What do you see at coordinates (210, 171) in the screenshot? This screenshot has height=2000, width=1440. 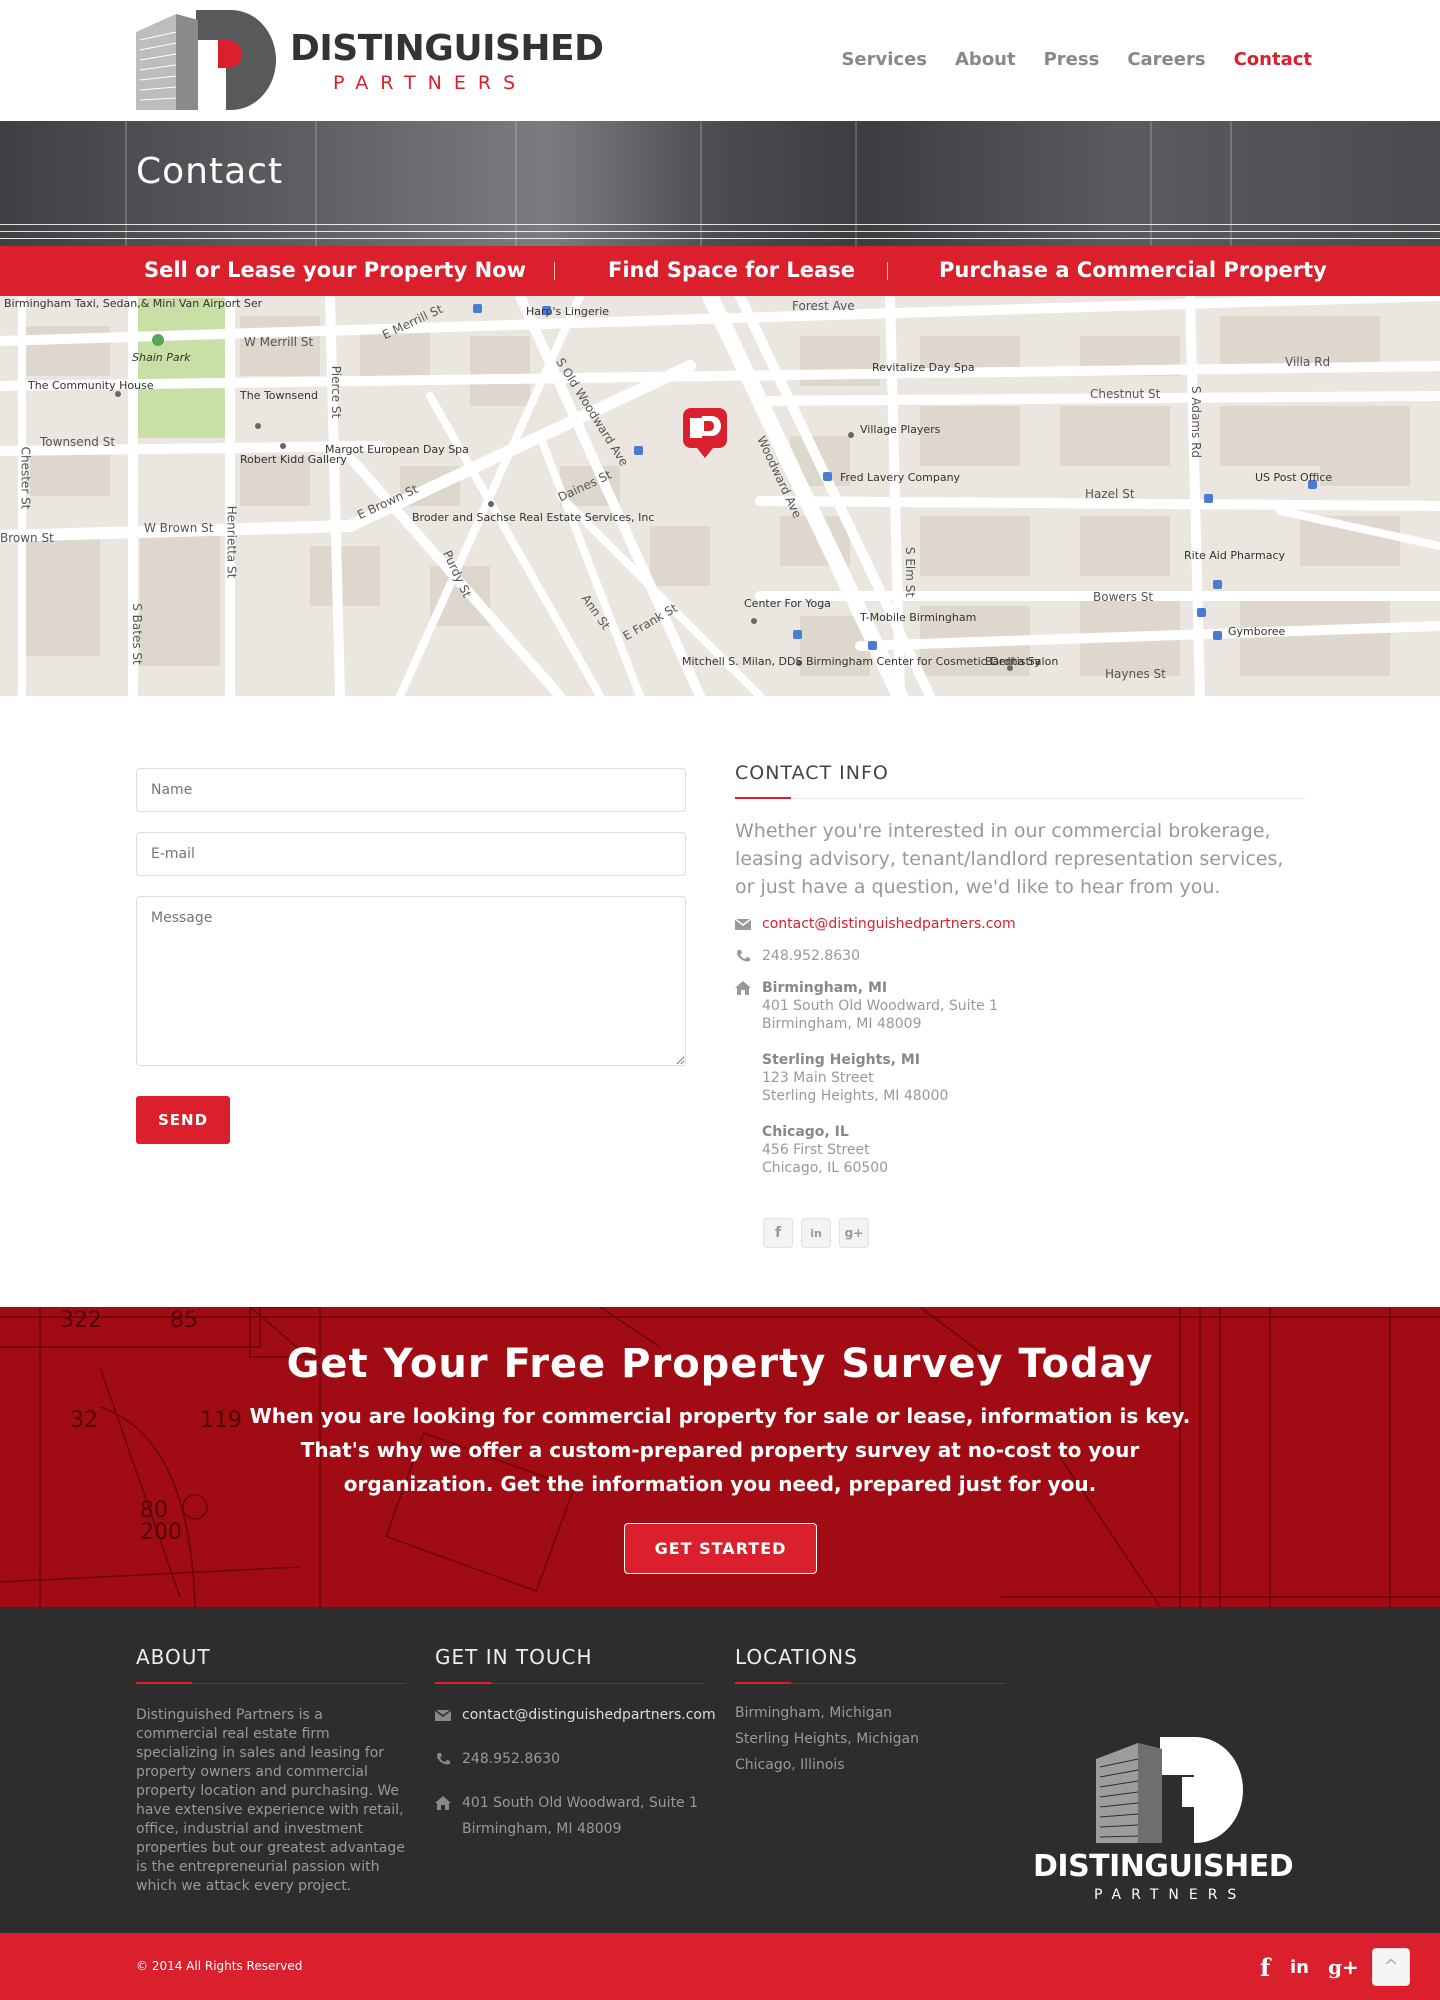 I see `page-title: Contact` at bounding box center [210, 171].